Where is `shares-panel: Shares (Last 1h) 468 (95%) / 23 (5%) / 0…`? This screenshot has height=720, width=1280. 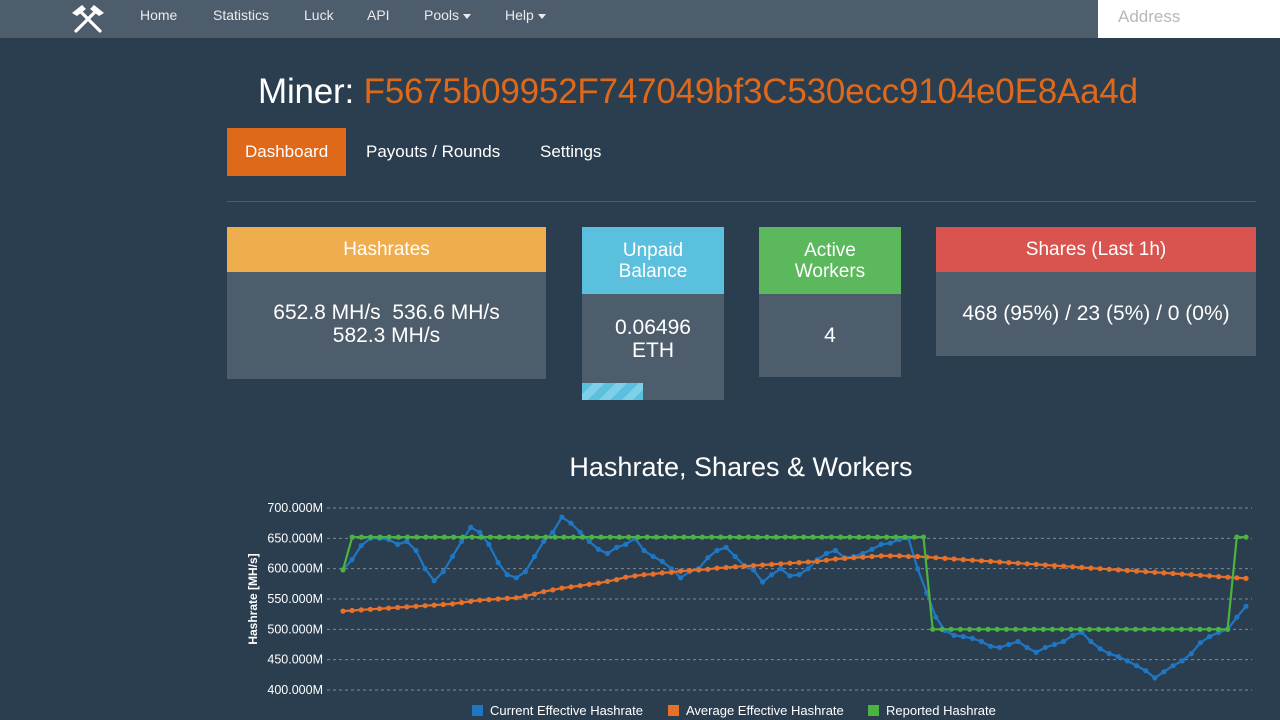 shares-panel: Shares (Last 1h) 468 (95%) / 23 (5%) / 0… is located at coordinates (1096, 291).